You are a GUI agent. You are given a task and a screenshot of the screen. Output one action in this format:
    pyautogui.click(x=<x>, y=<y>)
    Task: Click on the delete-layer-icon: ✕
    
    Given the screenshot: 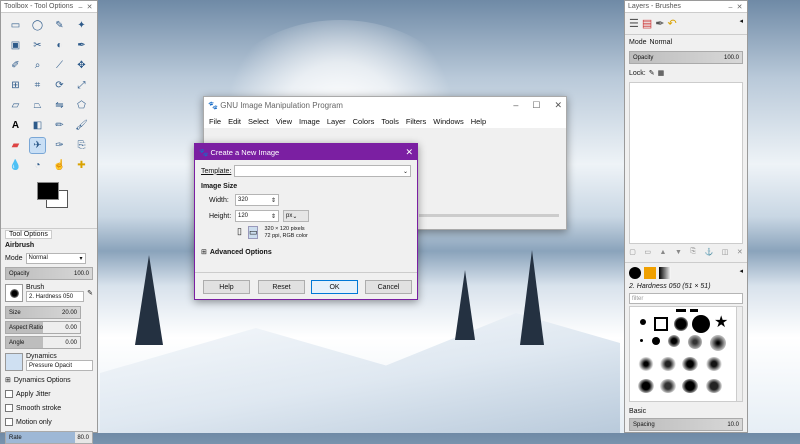 What is the action you would take?
    pyautogui.click(x=740, y=252)
    